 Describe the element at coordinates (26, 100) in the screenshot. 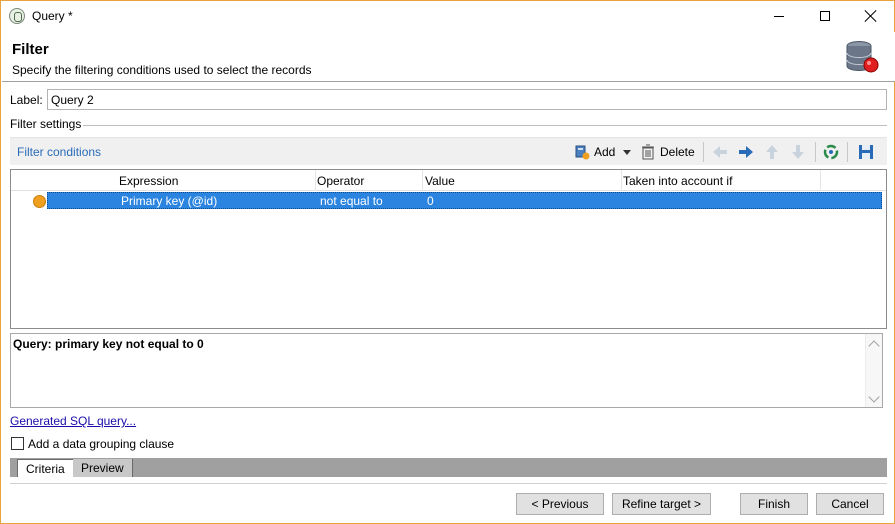

I see `label-caption: Label:` at that location.